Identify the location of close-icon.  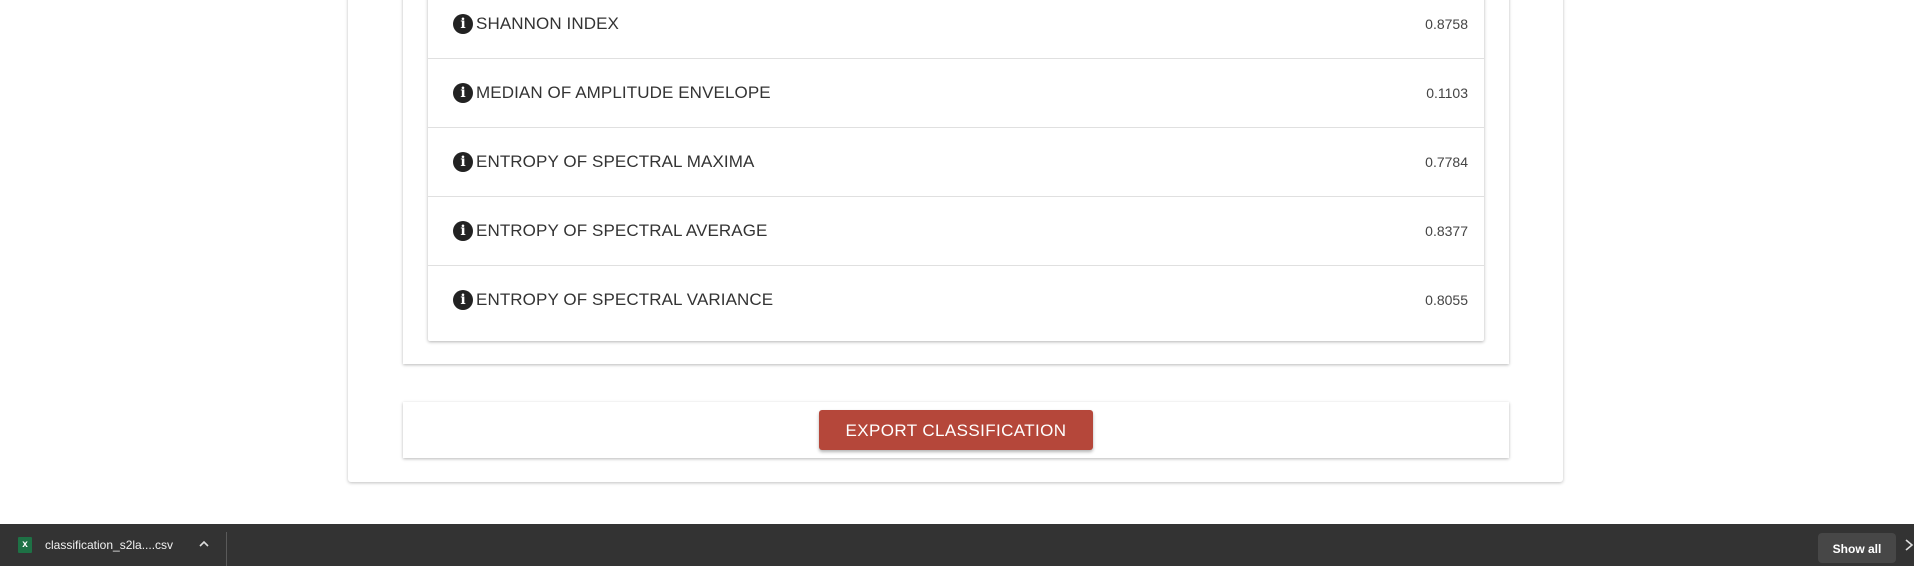
(1909, 545).